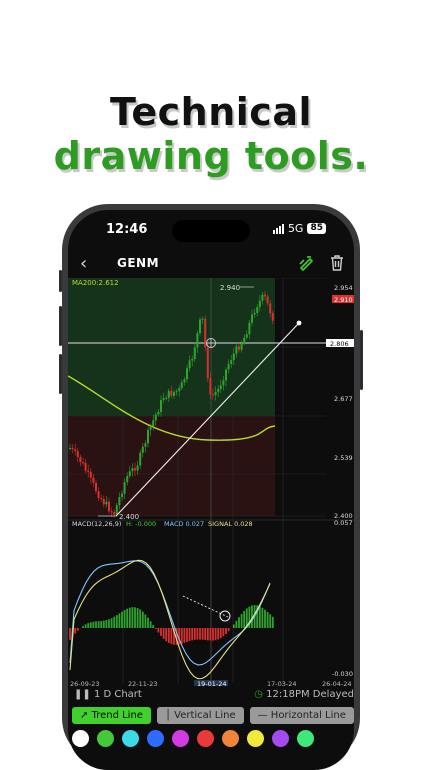  I want to click on period-label: ❚❚ 1 D Chart, so click(108, 694).